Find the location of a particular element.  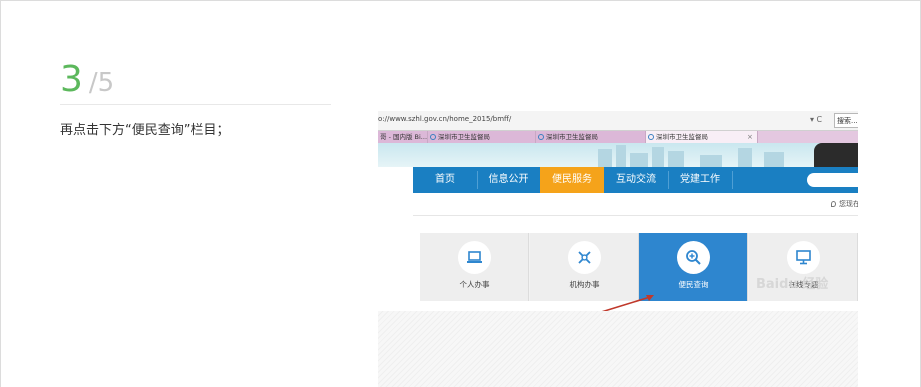

site-banner is located at coordinates (618, 155).